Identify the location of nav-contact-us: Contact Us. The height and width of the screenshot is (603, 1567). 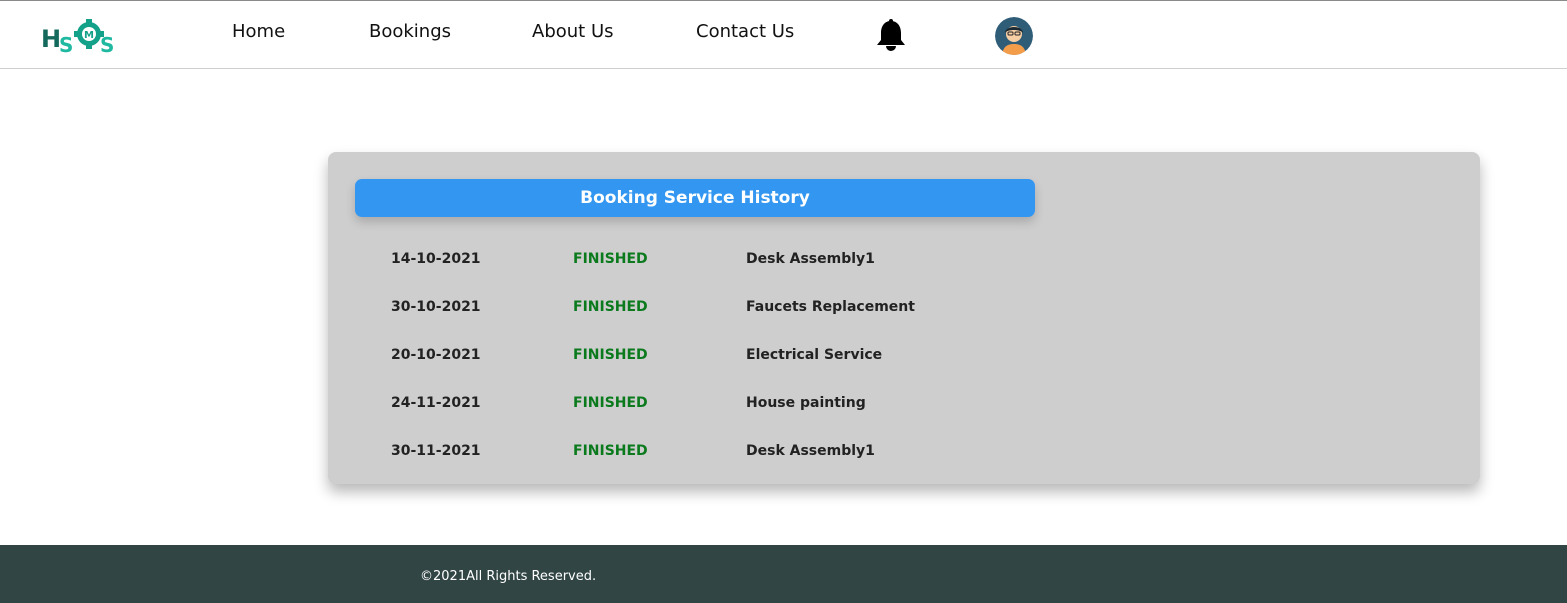
(745, 31).